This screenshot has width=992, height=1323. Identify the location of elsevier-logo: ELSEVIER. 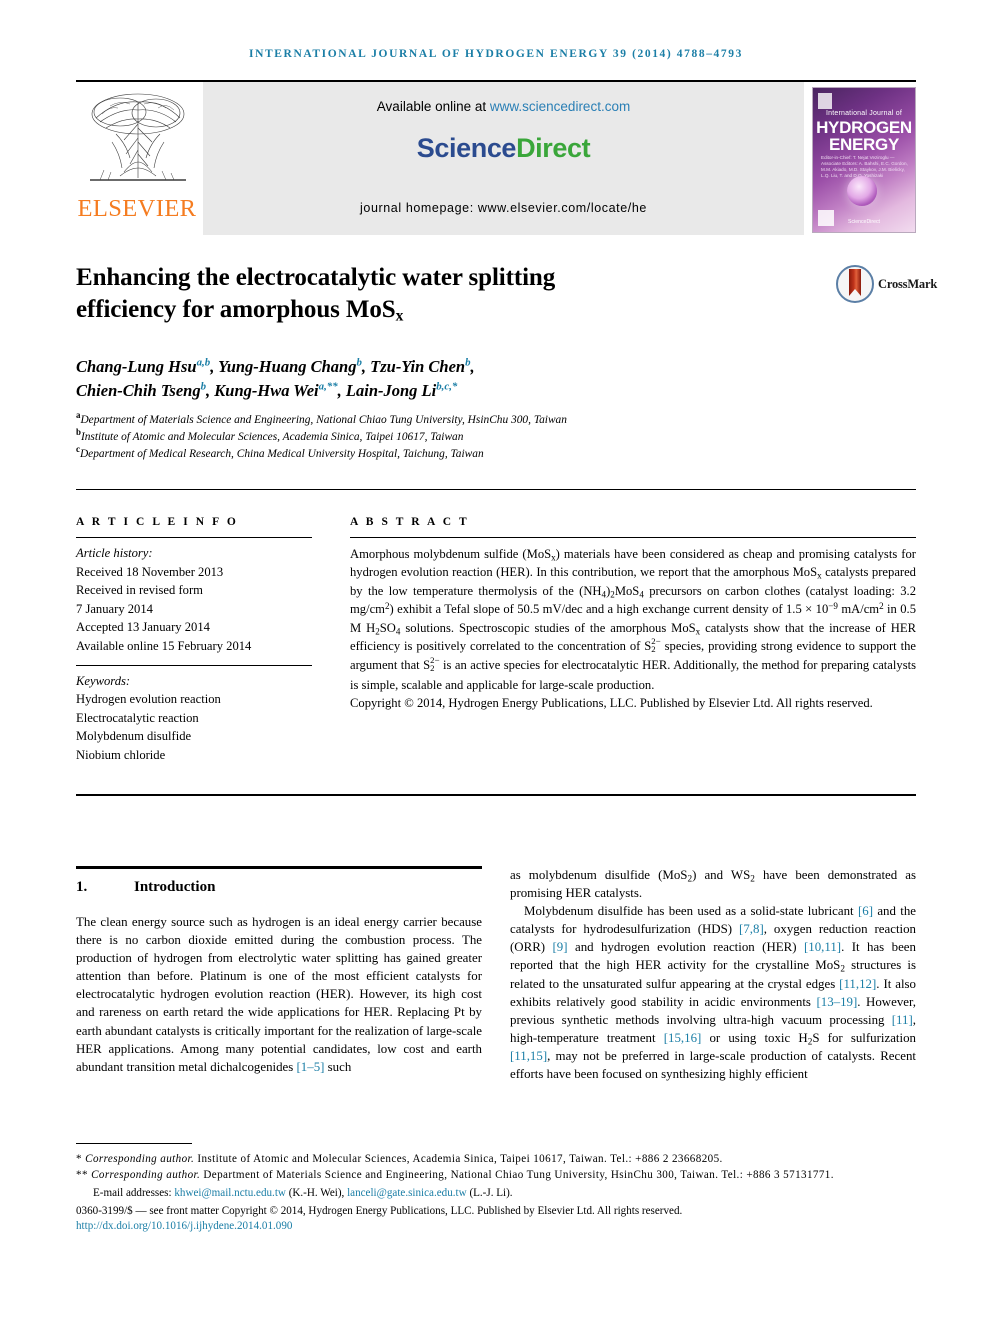
(137, 158).